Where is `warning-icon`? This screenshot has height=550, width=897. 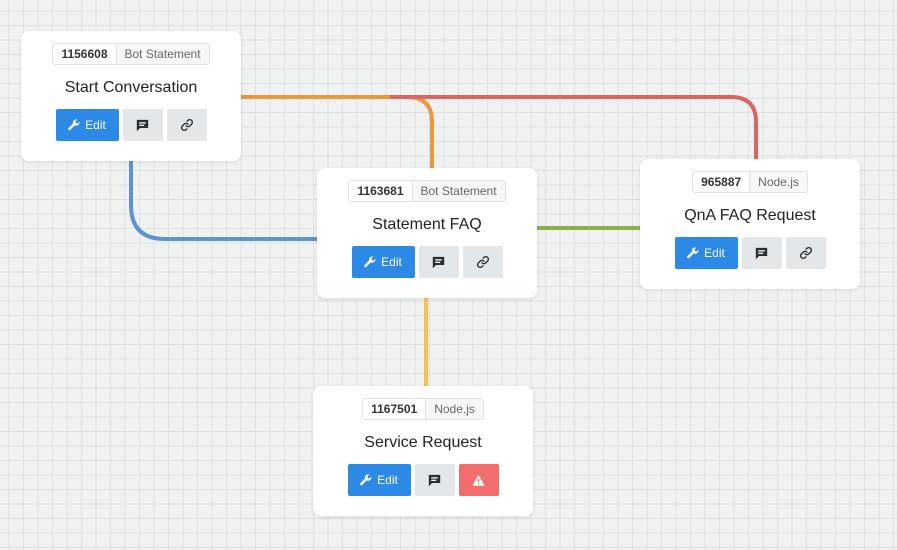
warning-icon is located at coordinates (478, 480).